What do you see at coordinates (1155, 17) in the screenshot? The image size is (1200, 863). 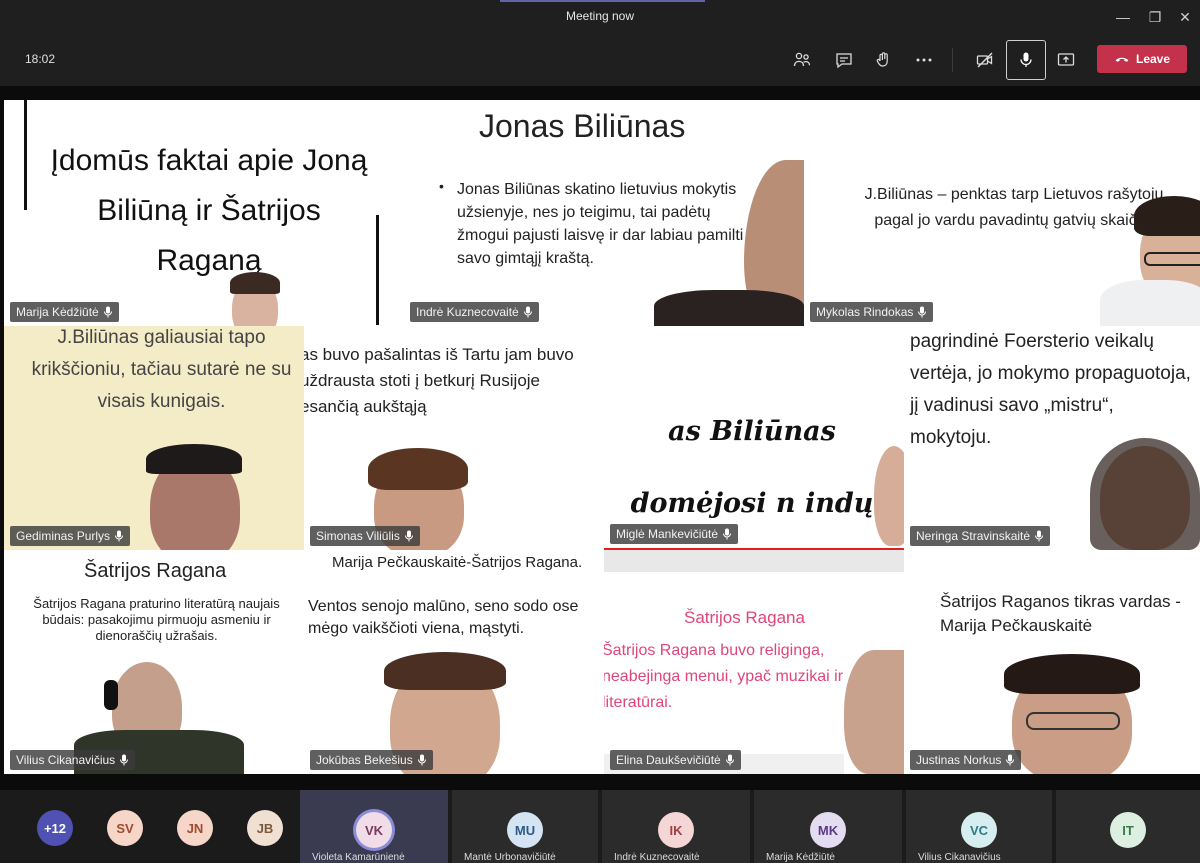 I see `restore-icon: ❐` at bounding box center [1155, 17].